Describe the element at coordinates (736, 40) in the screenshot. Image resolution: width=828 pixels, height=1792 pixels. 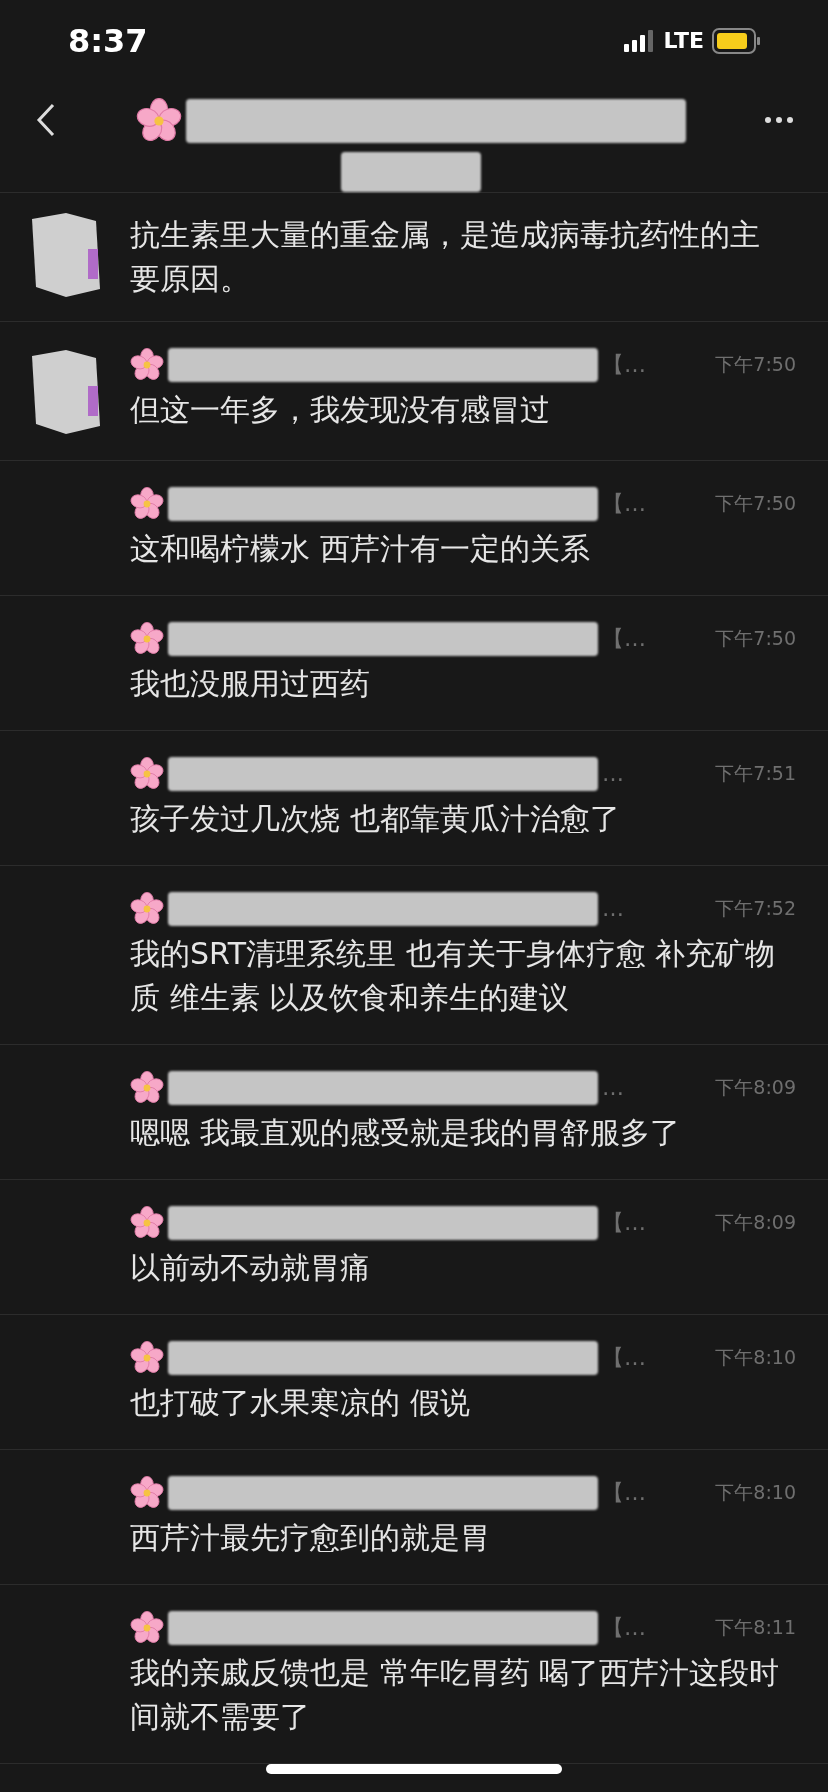
I see `battery-icon` at that location.